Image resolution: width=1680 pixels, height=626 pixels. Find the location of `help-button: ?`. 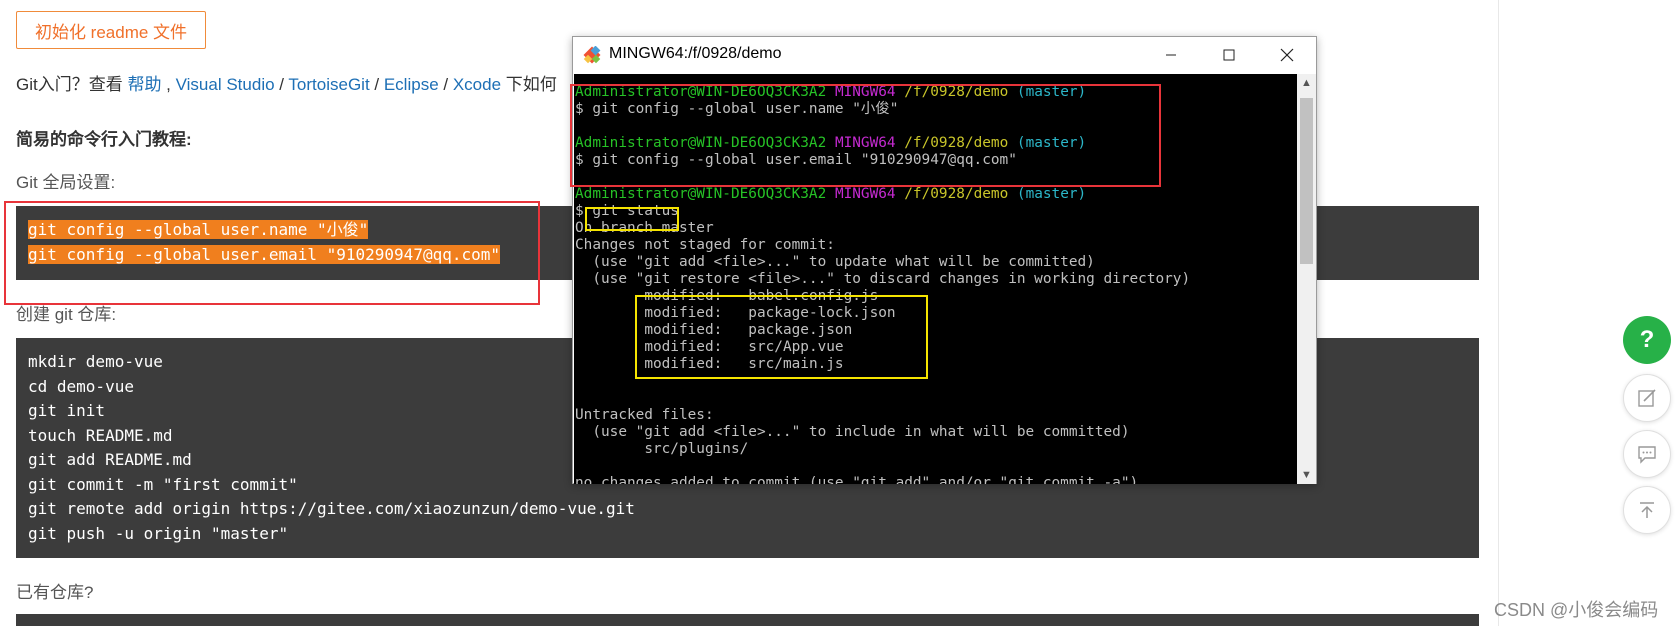

help-button: ? is located at coordinates (1647, 340).